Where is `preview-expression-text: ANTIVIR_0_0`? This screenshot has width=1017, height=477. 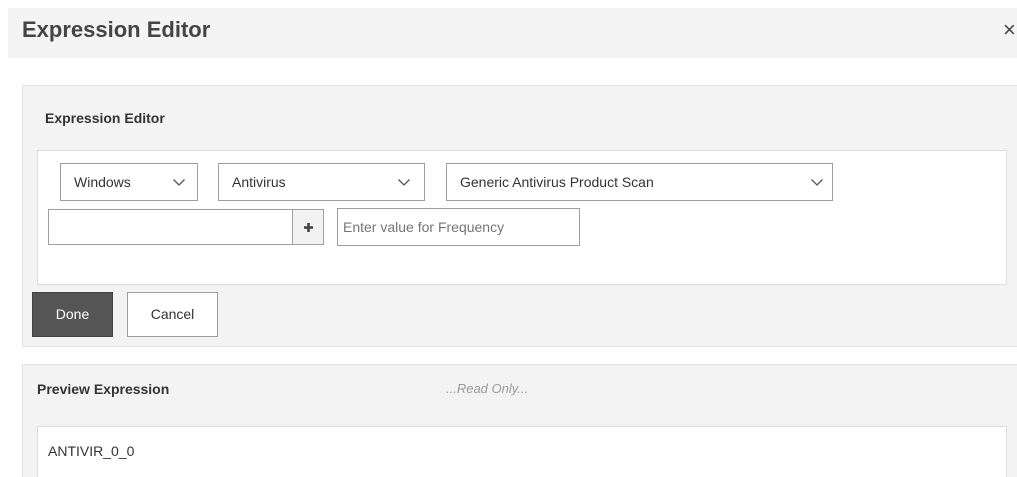 preview-expression-text: ANTIVIR_0_0 is located at coordinates (91, 451).